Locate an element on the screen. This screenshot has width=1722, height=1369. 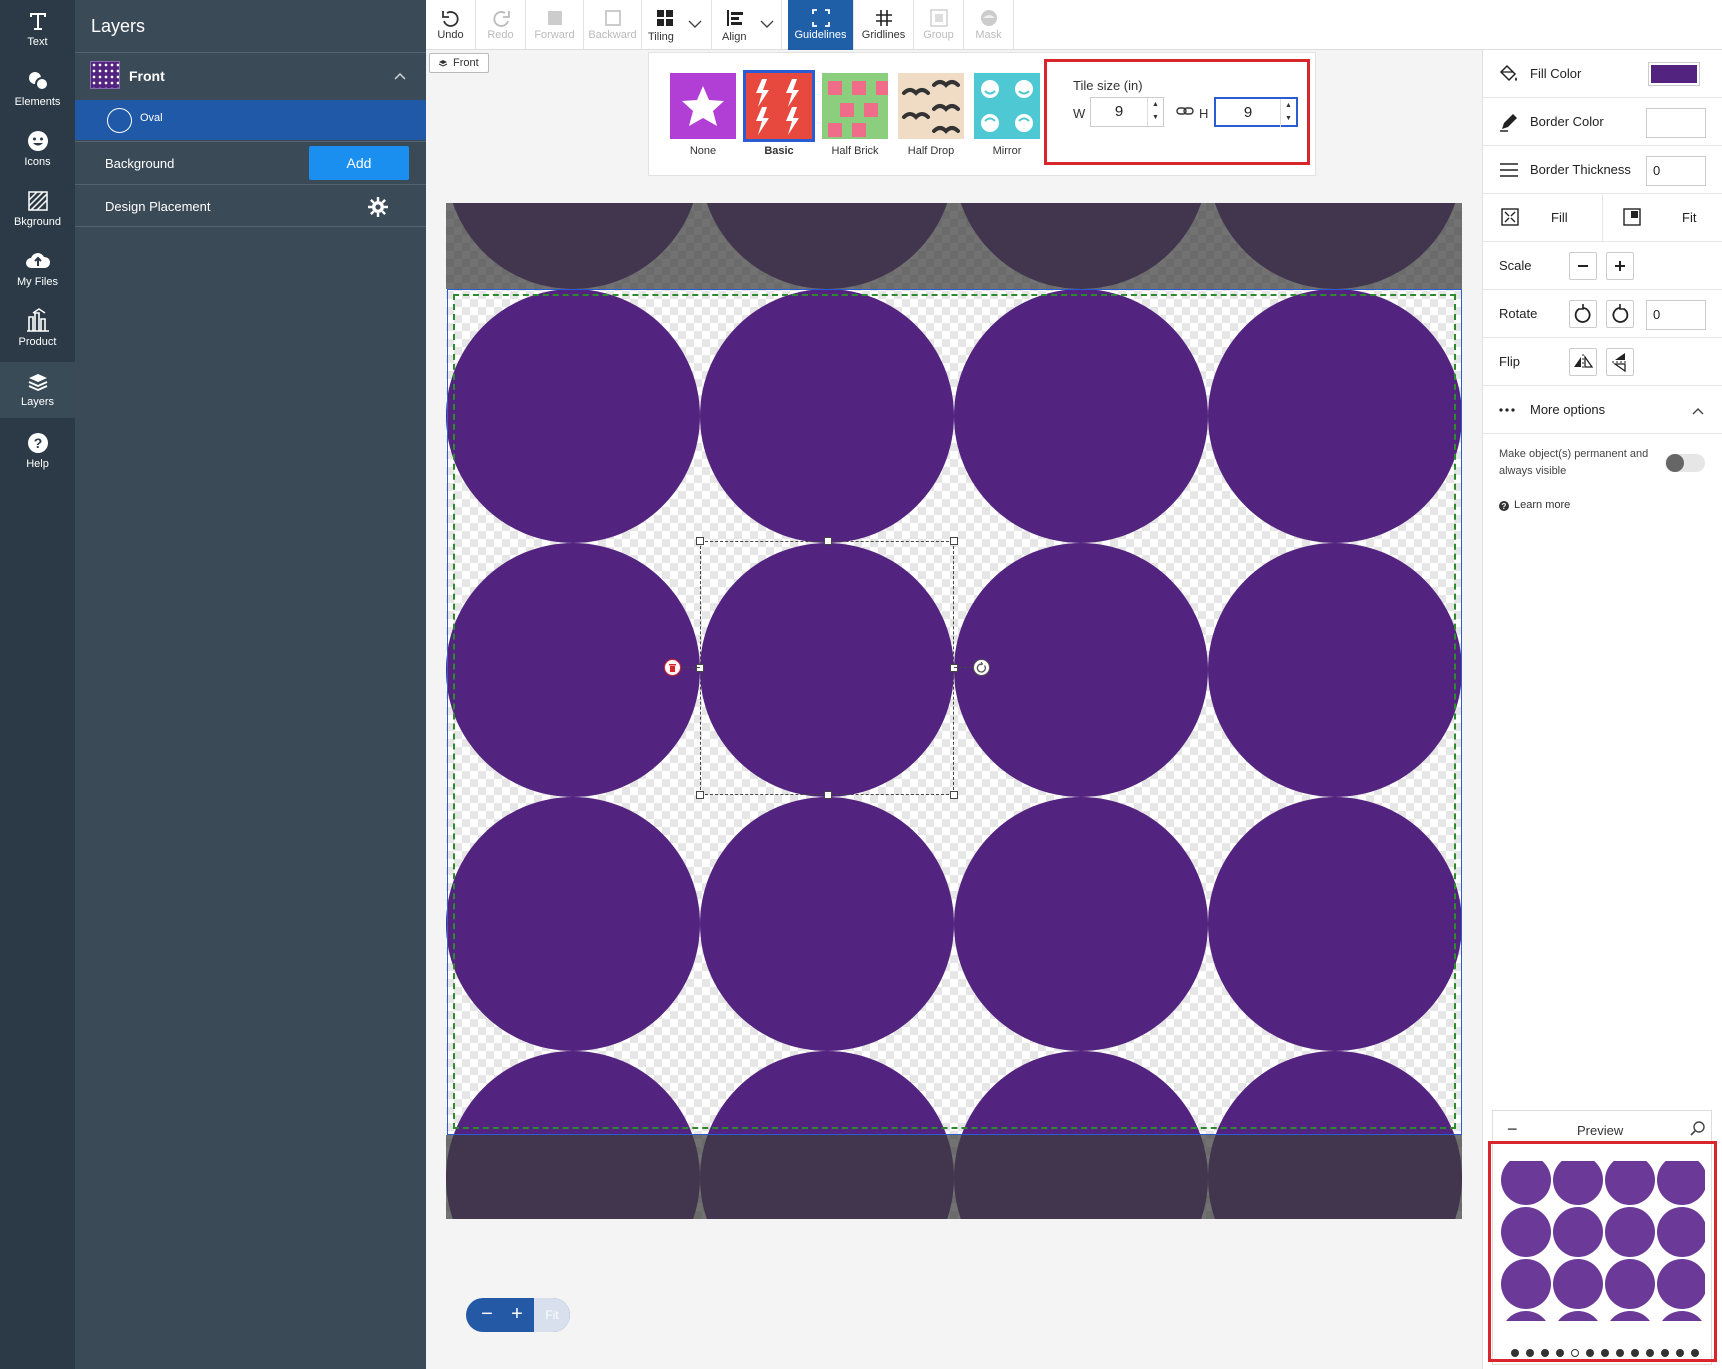
mask-button: Mask is located at coordinates (989, 25).